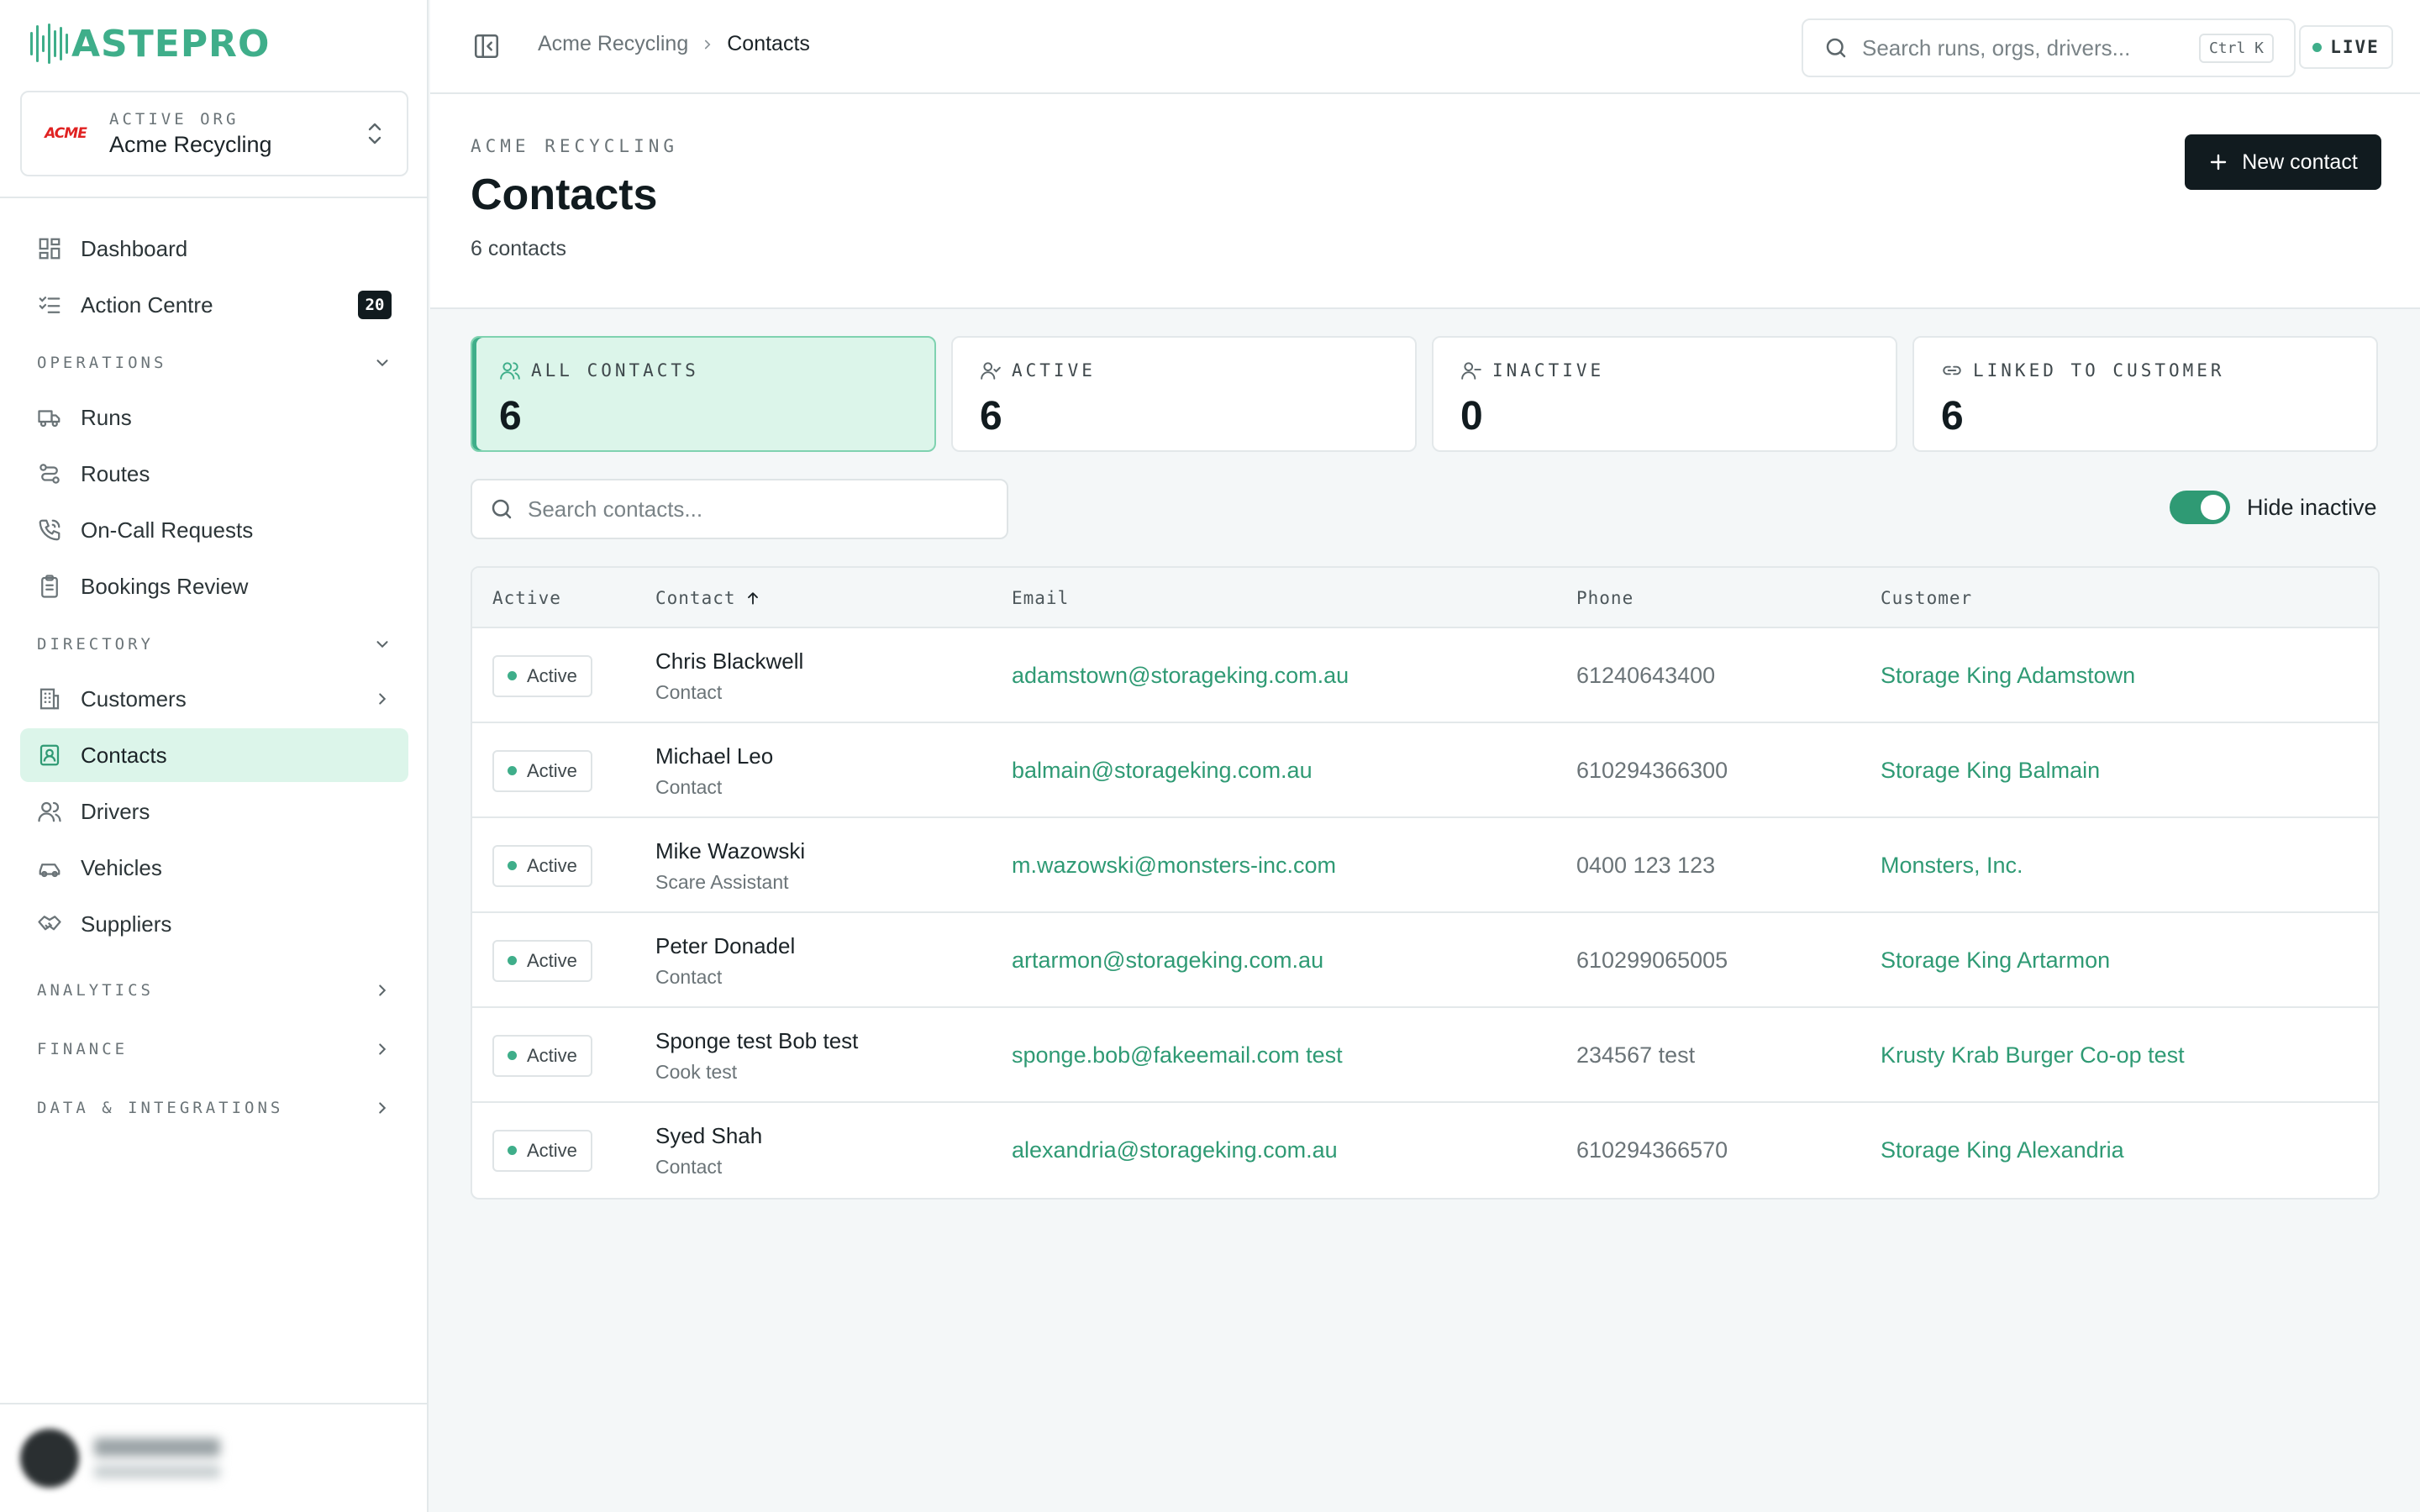  I want to click on sidebar-item-on-call-requests: On-Call Requests, so click(214, 530).